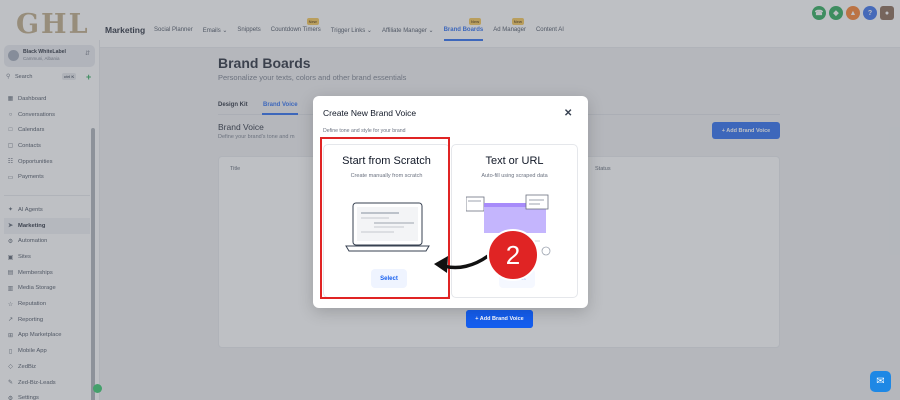  Describe the element at coordinates (499, 319) in the screenshot. I see `empty-state-add-brand-voice-button-visible: + Add Brand Voice` at that location.